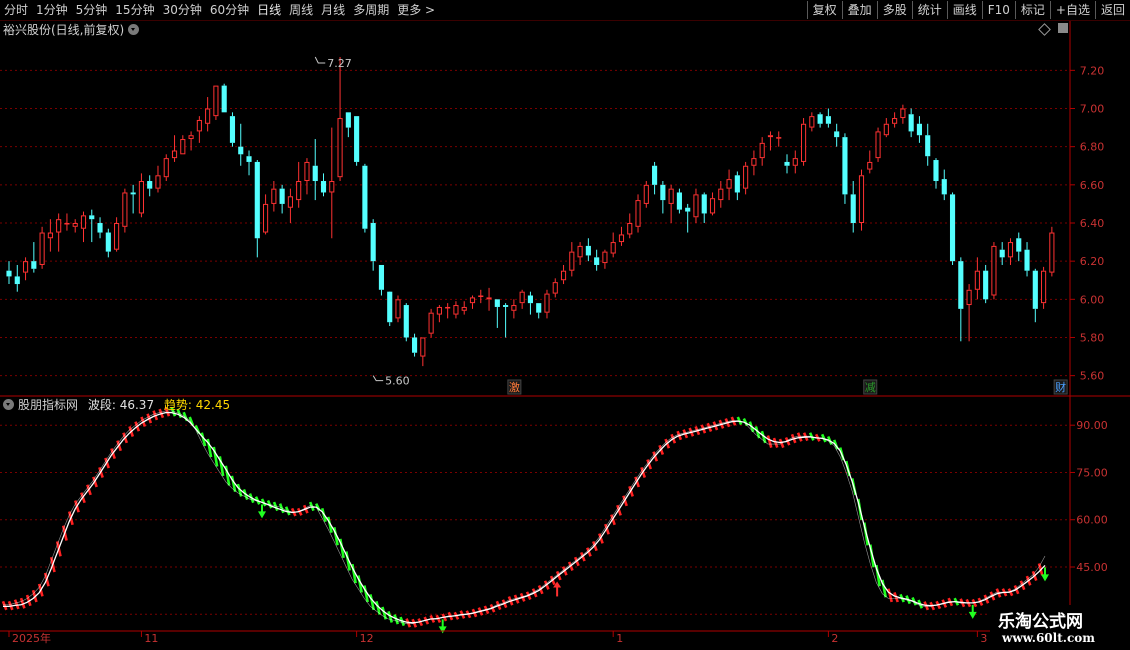  I want to click on ind-tick-label-4: 90.00, so click(1092, 425).